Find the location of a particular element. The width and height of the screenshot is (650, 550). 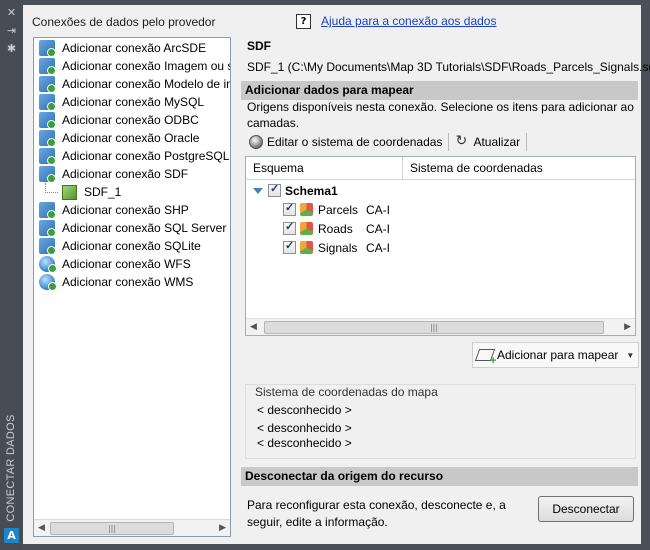

tree-item-mysql: Adicionar conexão MySQL is located at coordinates (121, 102).